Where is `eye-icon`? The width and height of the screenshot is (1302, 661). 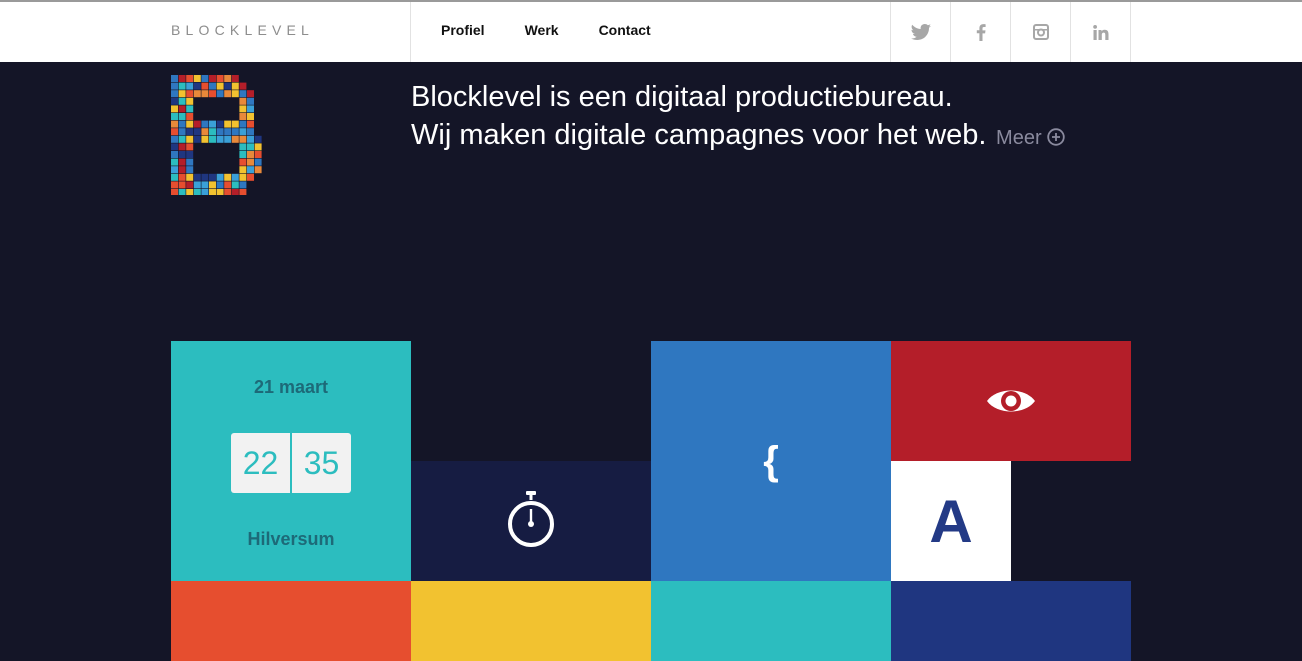 eye-icon is located at coordinates (1011, 401).